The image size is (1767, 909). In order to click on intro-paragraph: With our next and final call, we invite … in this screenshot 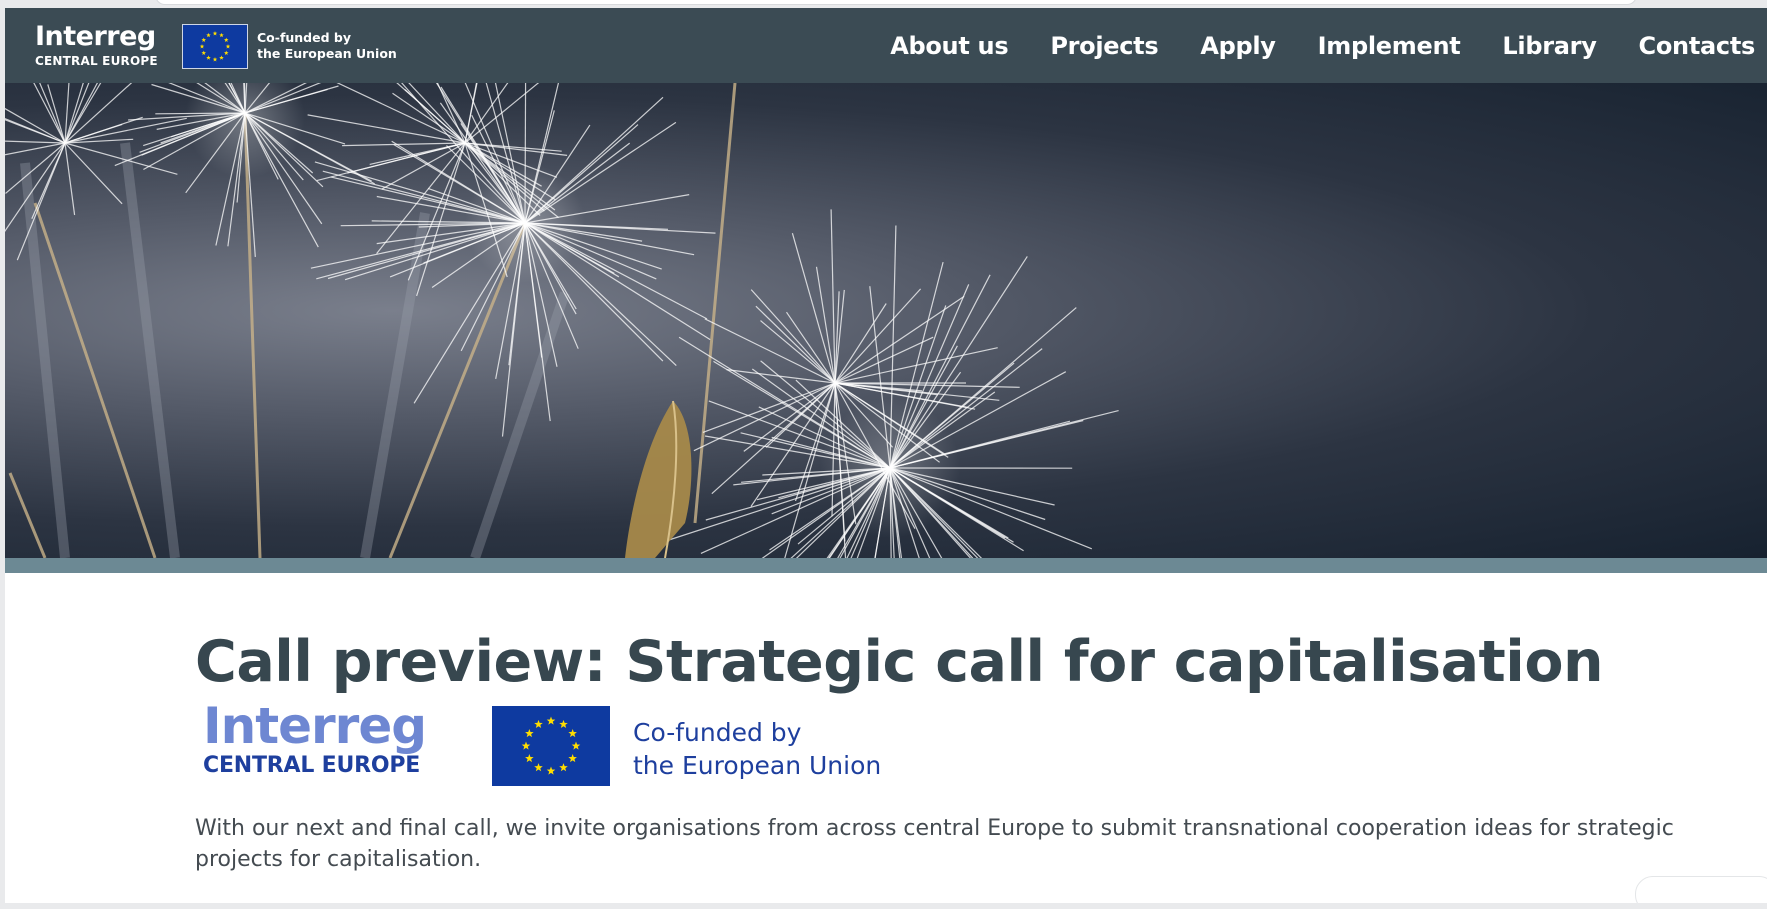, I will do `click(934, 844)`.